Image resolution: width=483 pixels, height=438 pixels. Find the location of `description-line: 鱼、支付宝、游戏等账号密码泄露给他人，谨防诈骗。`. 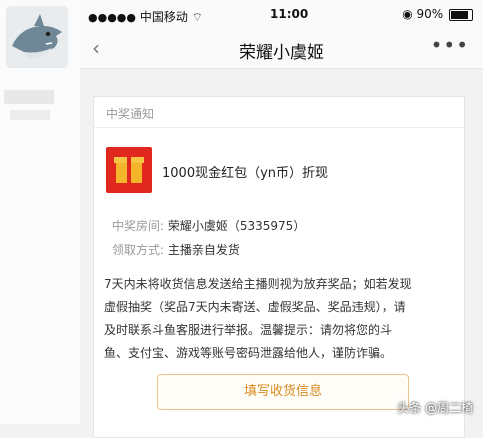

description-line: 鱼、支付宝、游戏等账号密码泄露给他人，谨防诈骗。 is located at coordinates (248, 353).